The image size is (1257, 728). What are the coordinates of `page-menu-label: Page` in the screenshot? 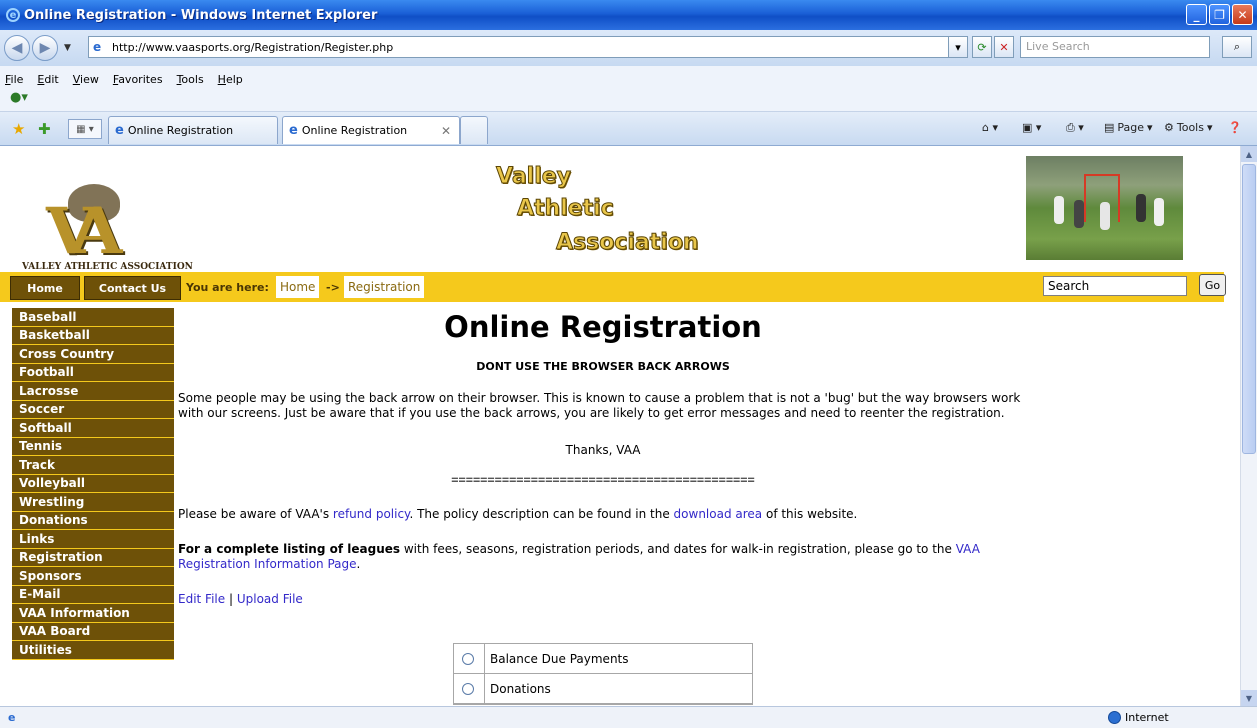 It's located at (1131, 127).